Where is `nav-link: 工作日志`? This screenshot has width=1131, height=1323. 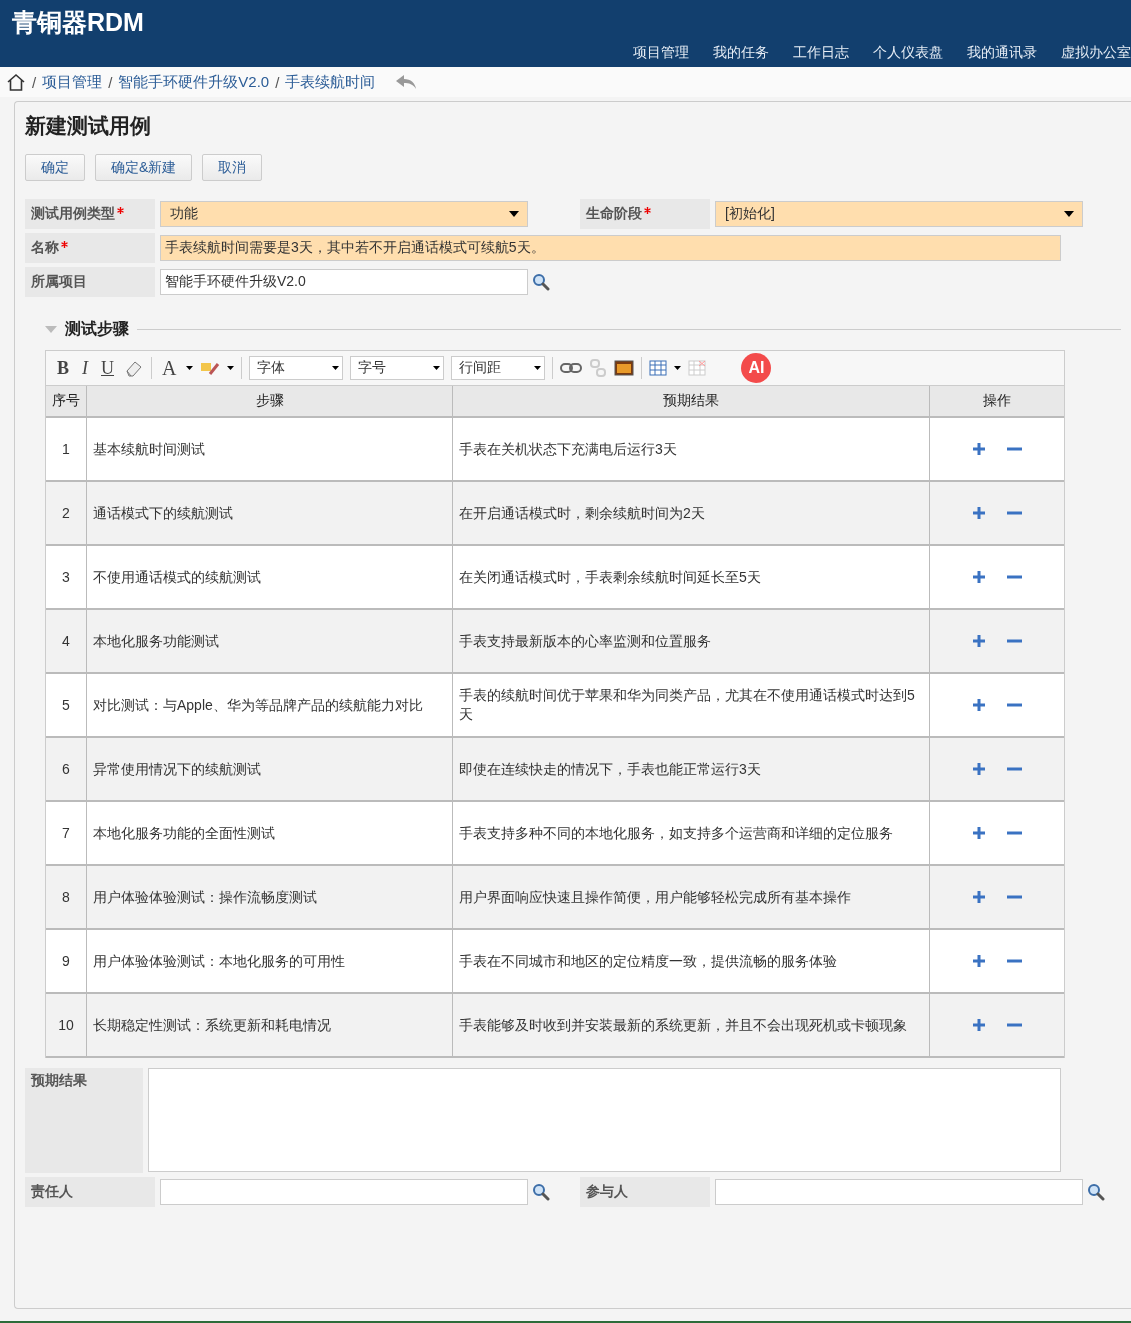 nav-link: 工作日志 is located at coordinates (821, 53).